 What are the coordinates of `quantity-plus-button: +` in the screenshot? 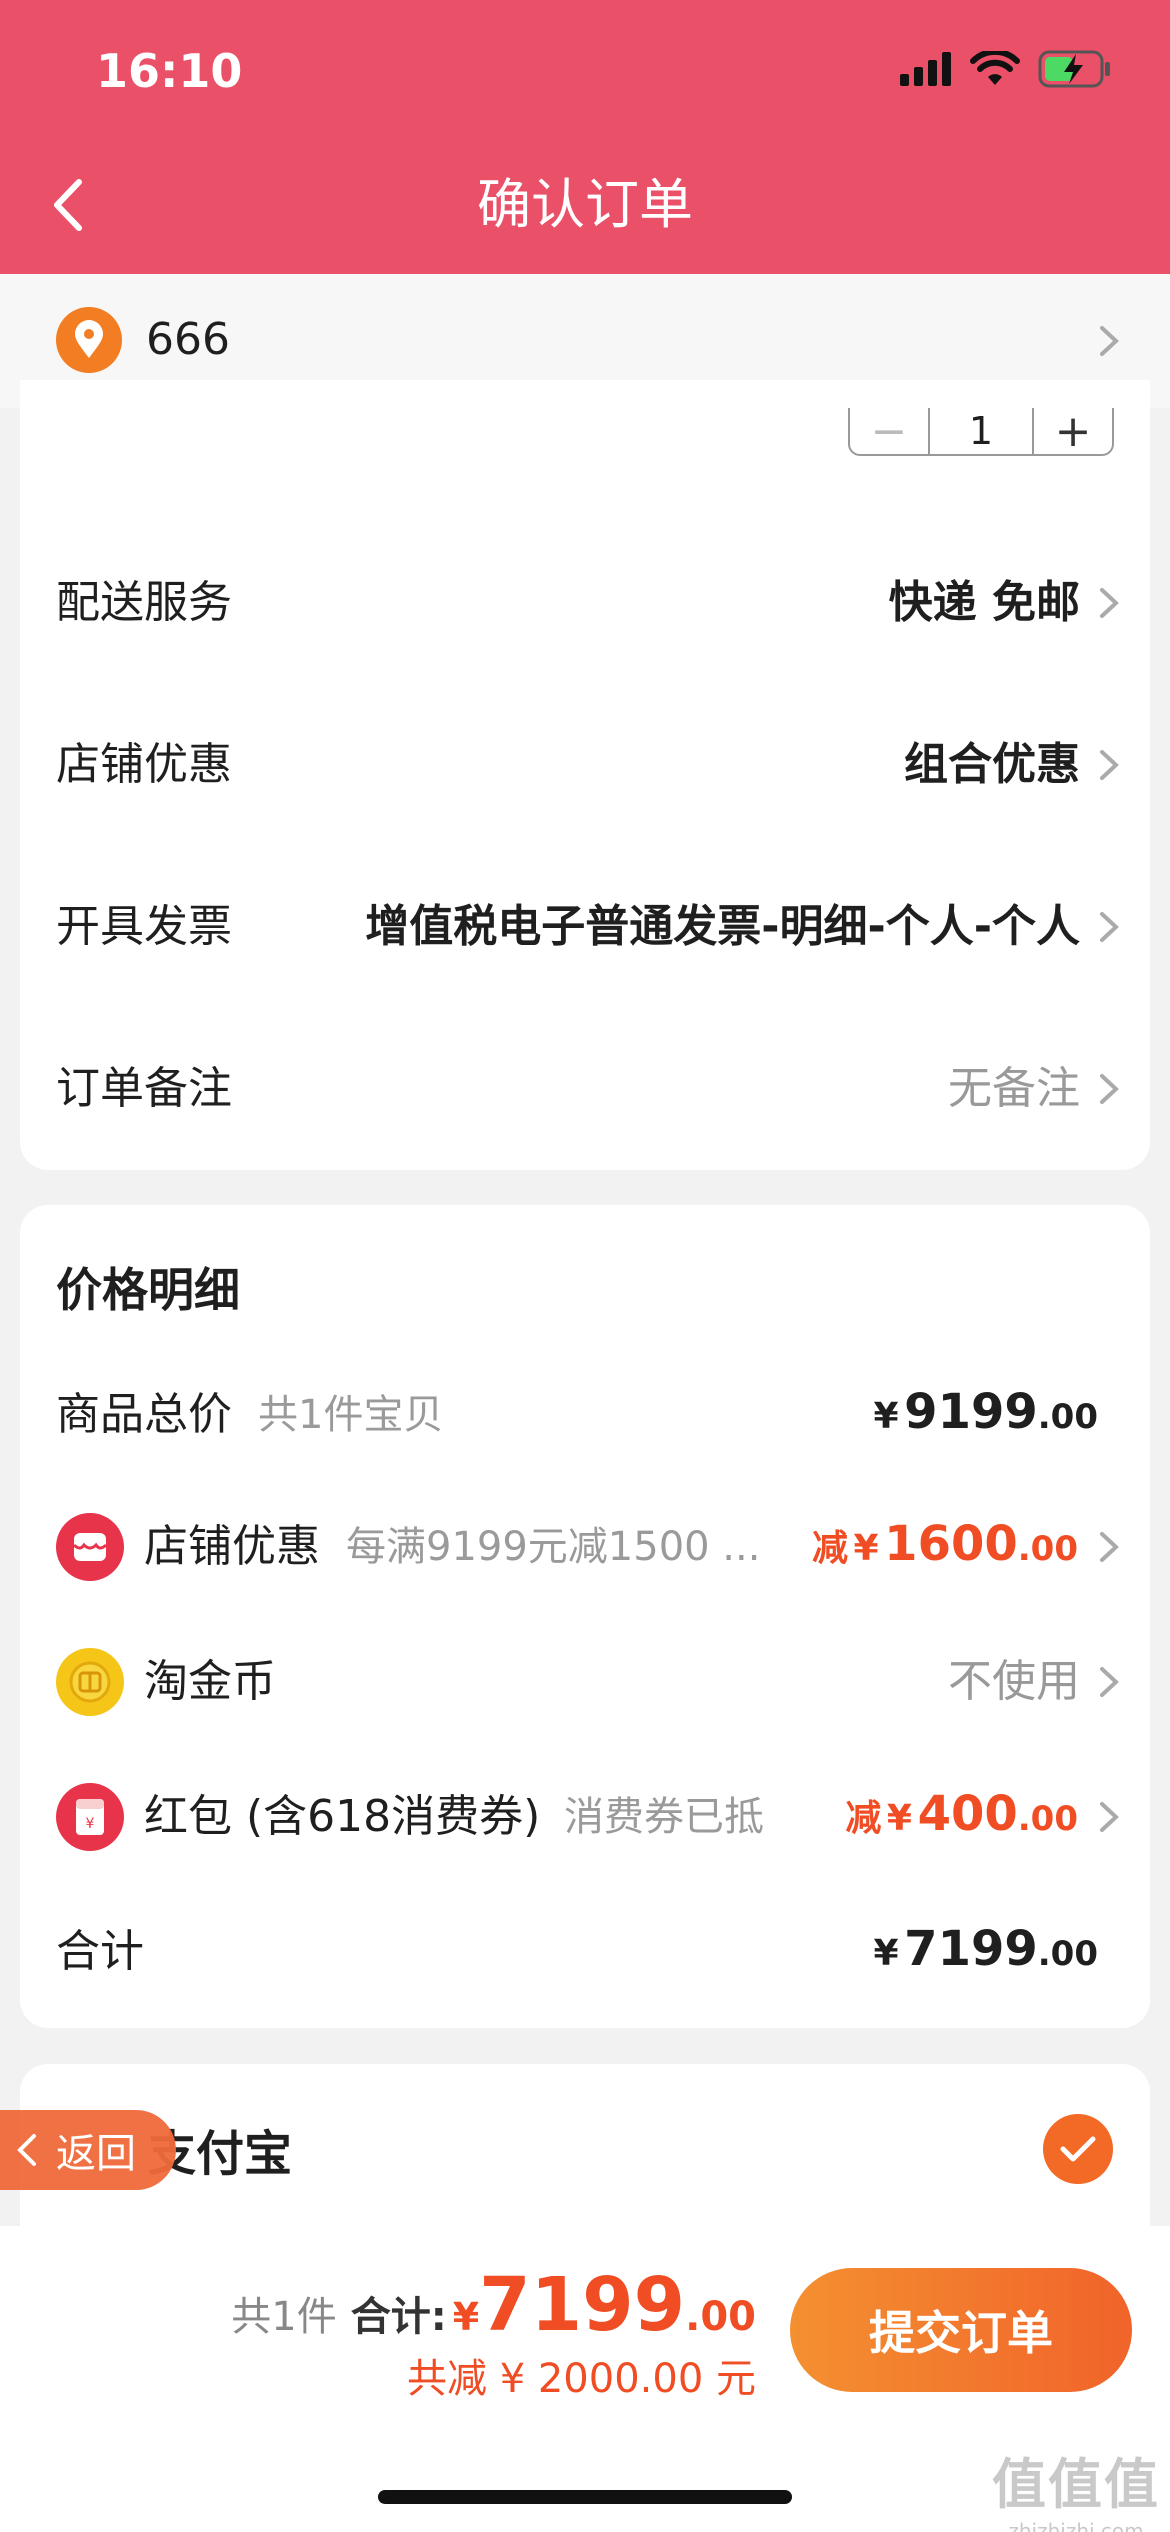 It's located at (1073, 431).